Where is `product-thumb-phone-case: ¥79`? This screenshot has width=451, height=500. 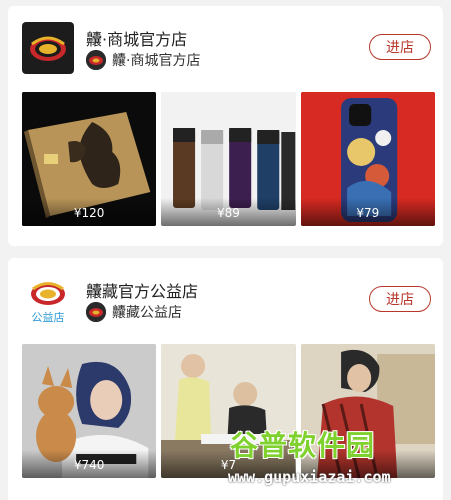
product-thumb-phone-case: ¥79 is located at coordinates (367, 159).